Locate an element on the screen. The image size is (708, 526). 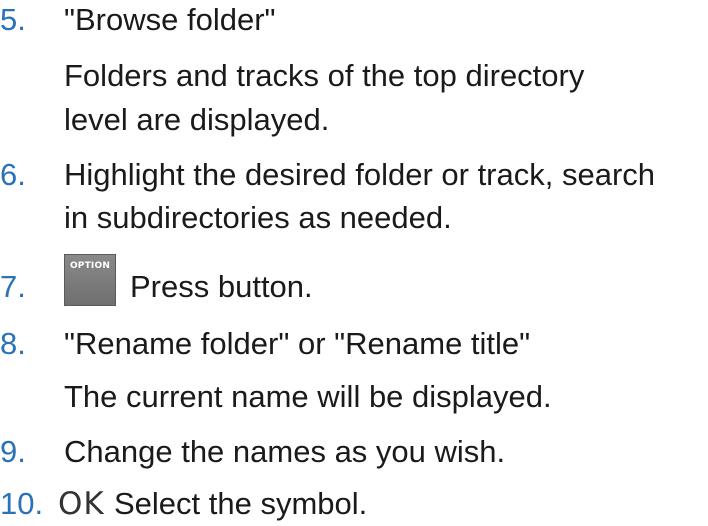
step-5-text: "Browse folder" is located at coordinates (170, 19).